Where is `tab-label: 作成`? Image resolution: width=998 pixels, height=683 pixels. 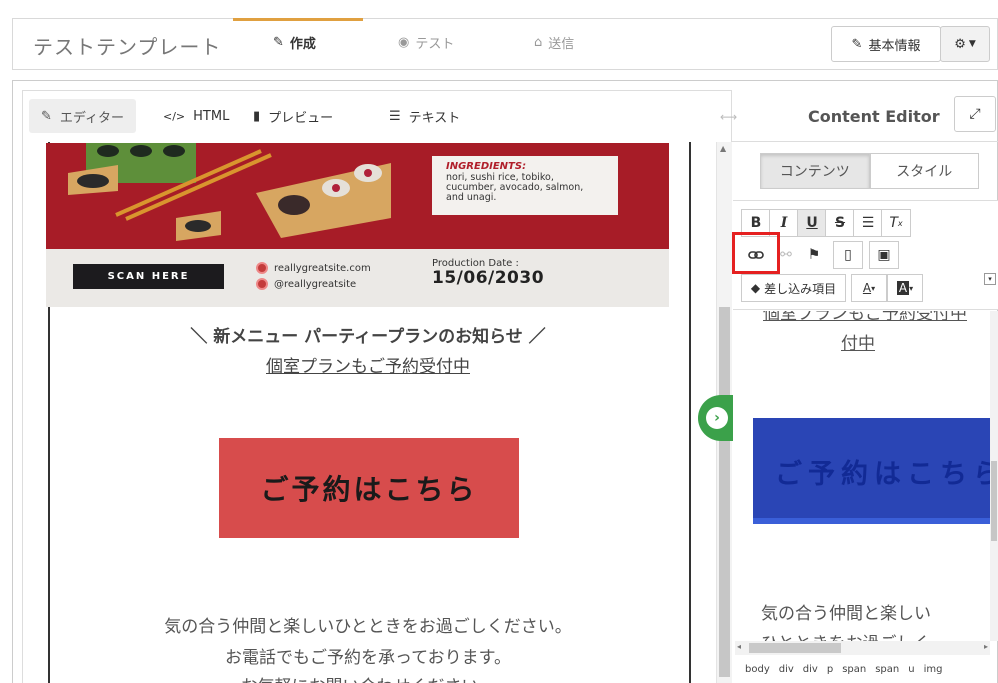 tab-label: 作成 is located at coordinates (302, 44).